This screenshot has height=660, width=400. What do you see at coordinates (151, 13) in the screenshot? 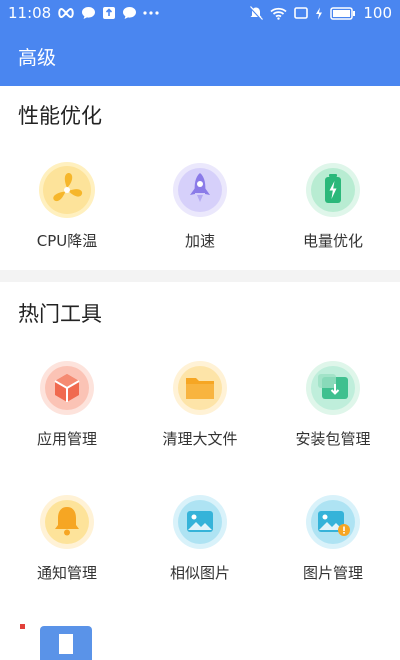
I see `more-dots-icon` at bounding box center [151, 13].